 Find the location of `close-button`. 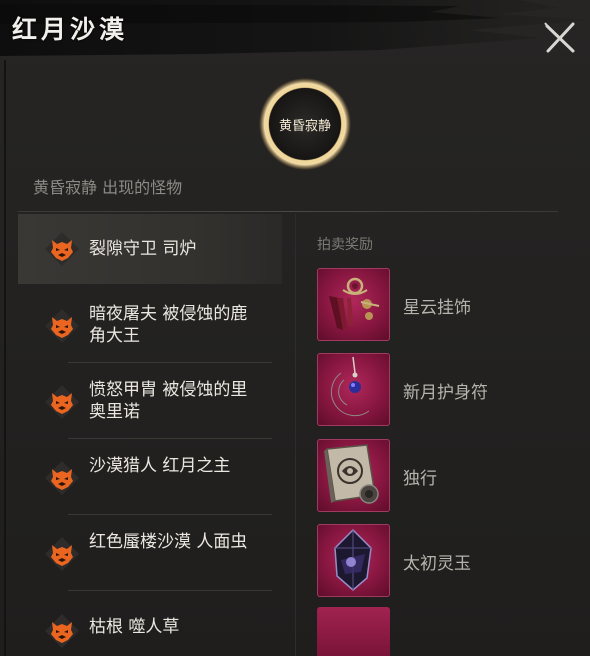

close-button is located at coordinates (560, 38).